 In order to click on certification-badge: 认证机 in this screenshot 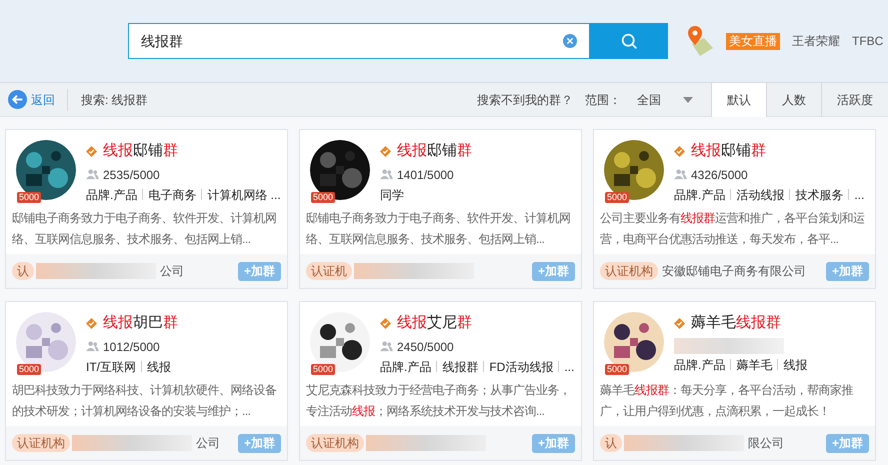, I will do `click(329, 271)`.